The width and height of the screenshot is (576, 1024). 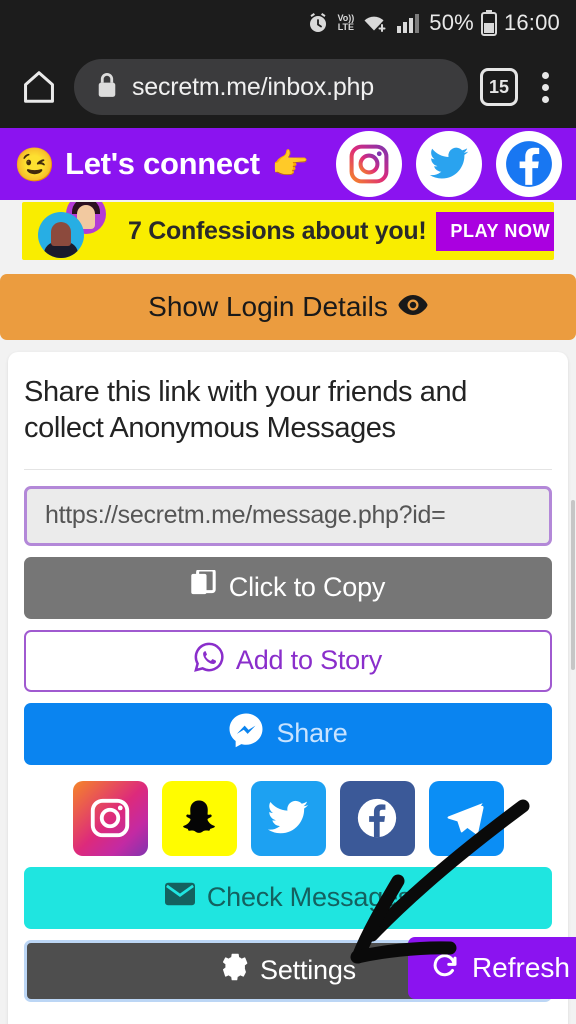 What do you see at coordinates (288, 1009) in the screenshot?
I see `card-spacer` at bounding box center [288, 1009].